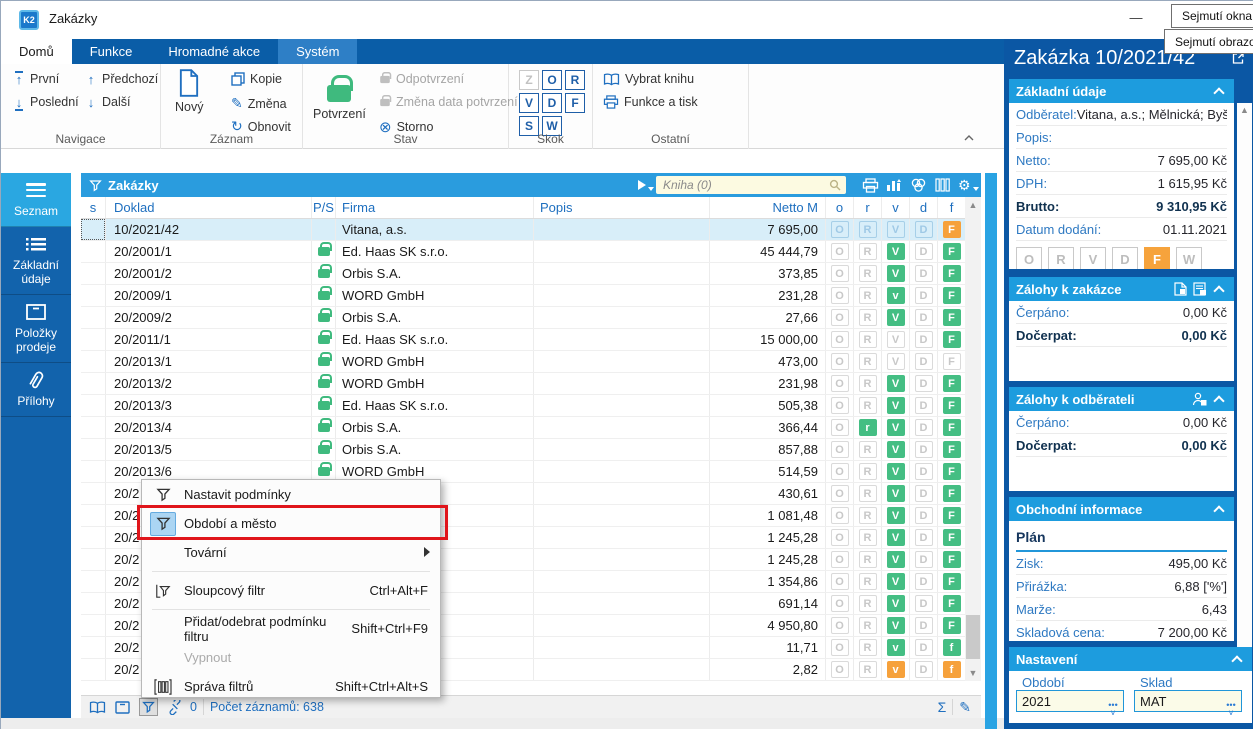 This screenshot has width=1253, height=729. Describe the element at coordinates (1125, 258) in the screenshot. I see `status-d-button: D` at that location.